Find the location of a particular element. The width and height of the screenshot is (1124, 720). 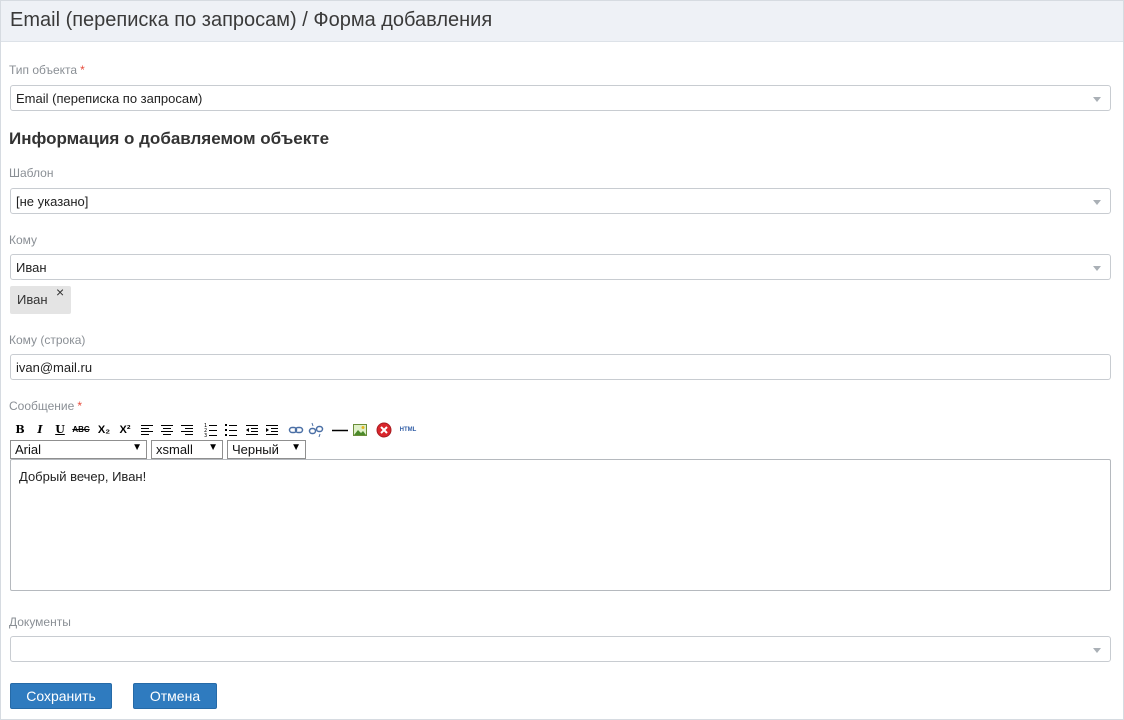

underline-icon: U is located at coordinates (60, 430).